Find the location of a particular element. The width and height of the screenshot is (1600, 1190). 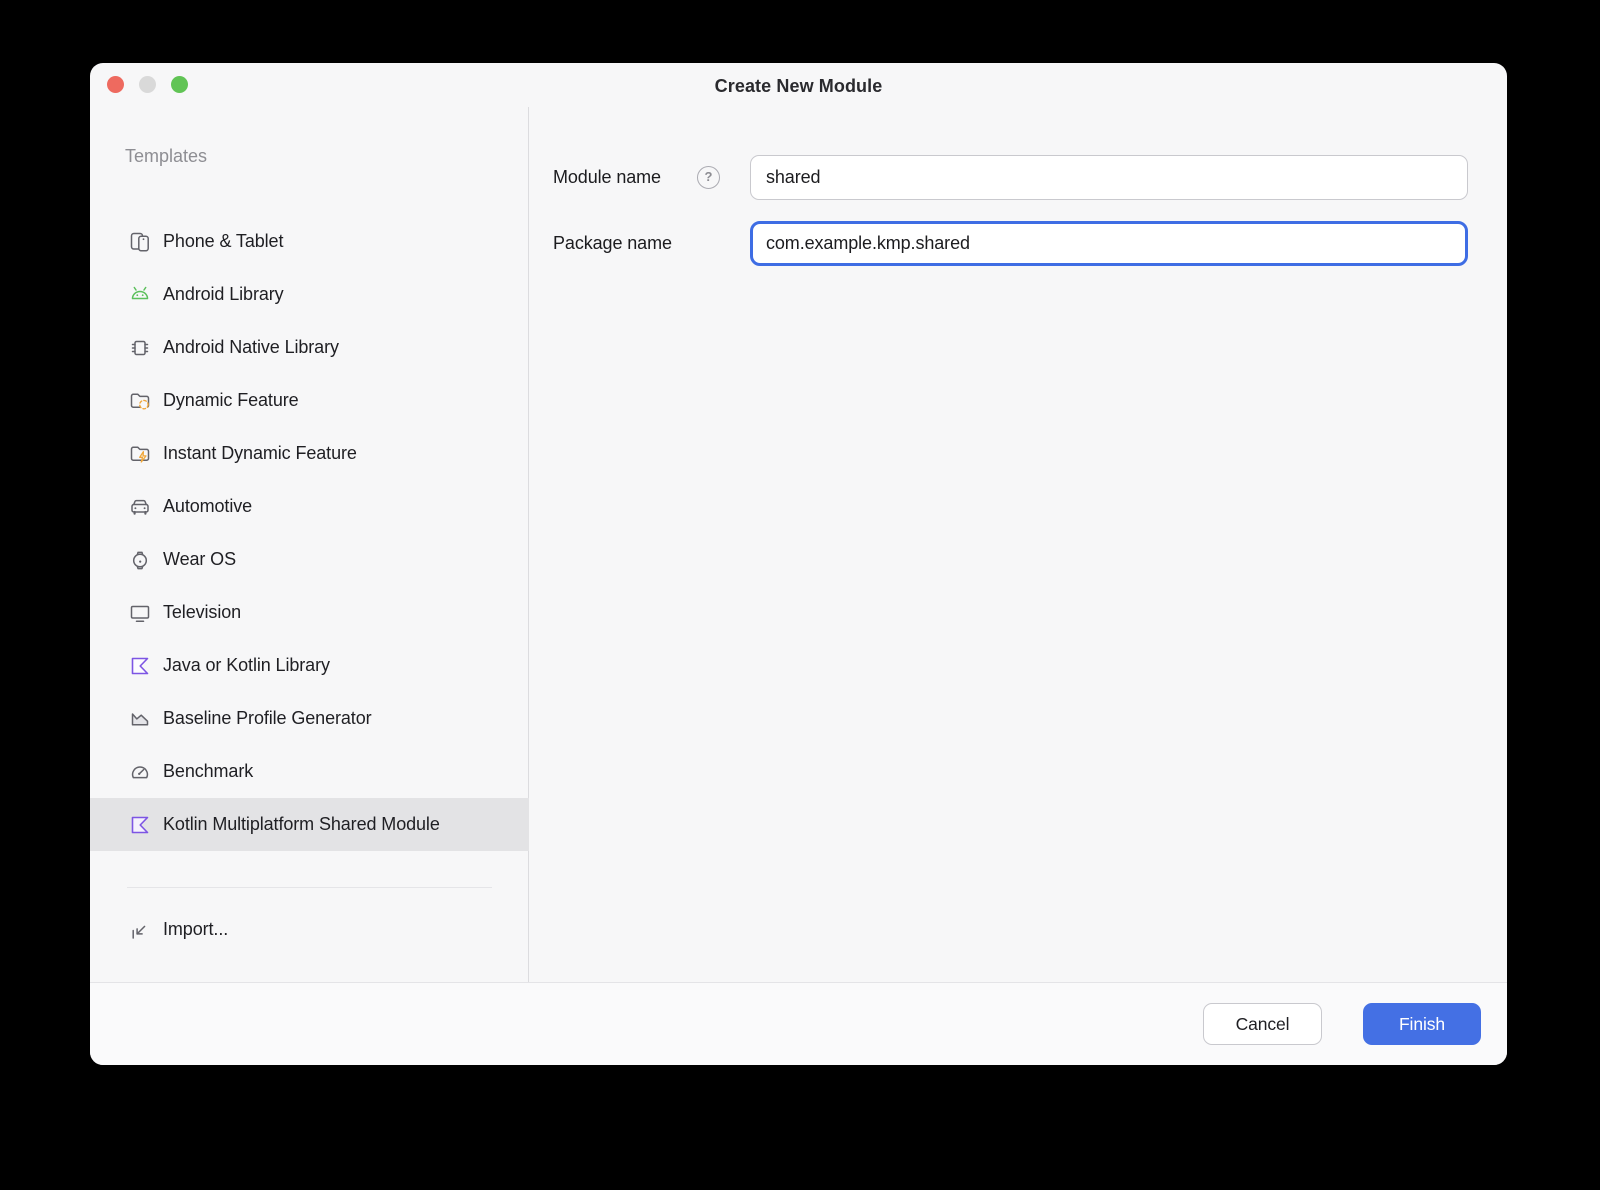

watch-icon is located at coordinates (140, 560).